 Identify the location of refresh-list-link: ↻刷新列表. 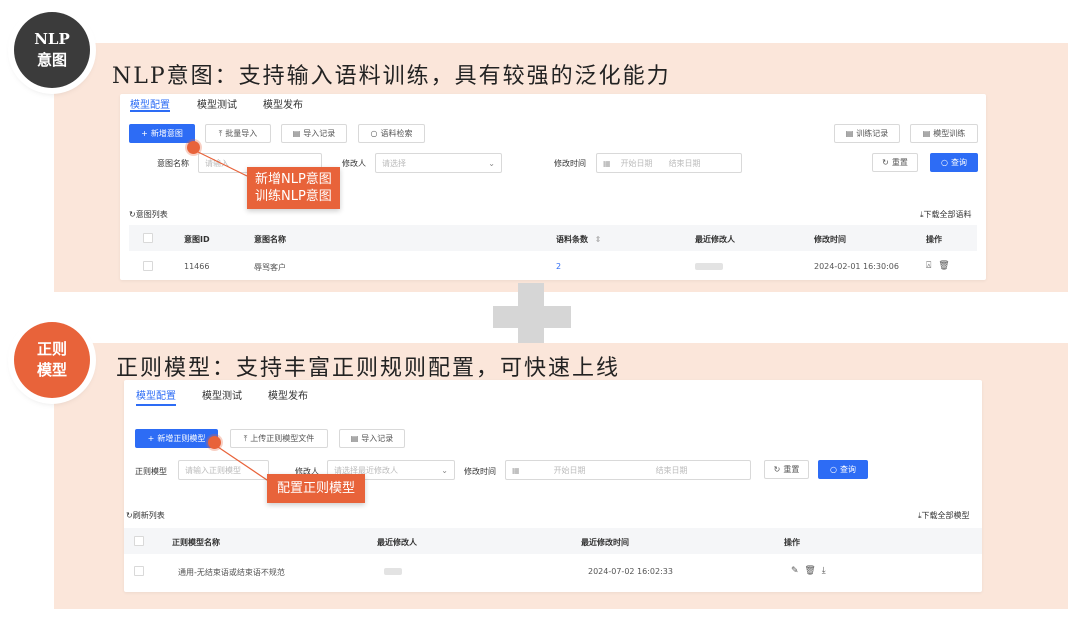
(145, 515).